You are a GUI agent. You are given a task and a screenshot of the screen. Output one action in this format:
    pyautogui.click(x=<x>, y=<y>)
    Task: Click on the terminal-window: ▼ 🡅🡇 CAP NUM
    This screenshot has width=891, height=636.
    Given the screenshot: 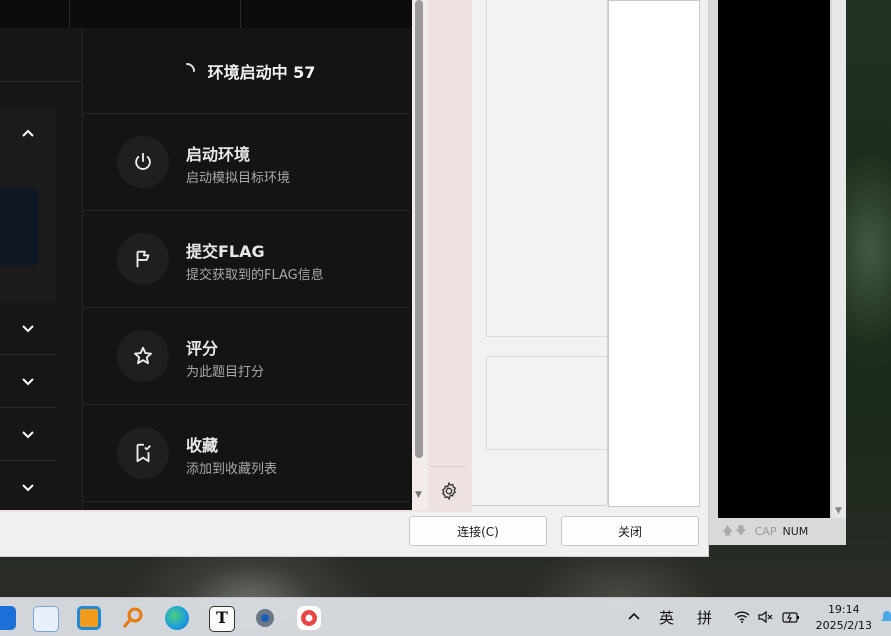 What is the action you would take?
    pyautogui.click(x=776, y=272)
    